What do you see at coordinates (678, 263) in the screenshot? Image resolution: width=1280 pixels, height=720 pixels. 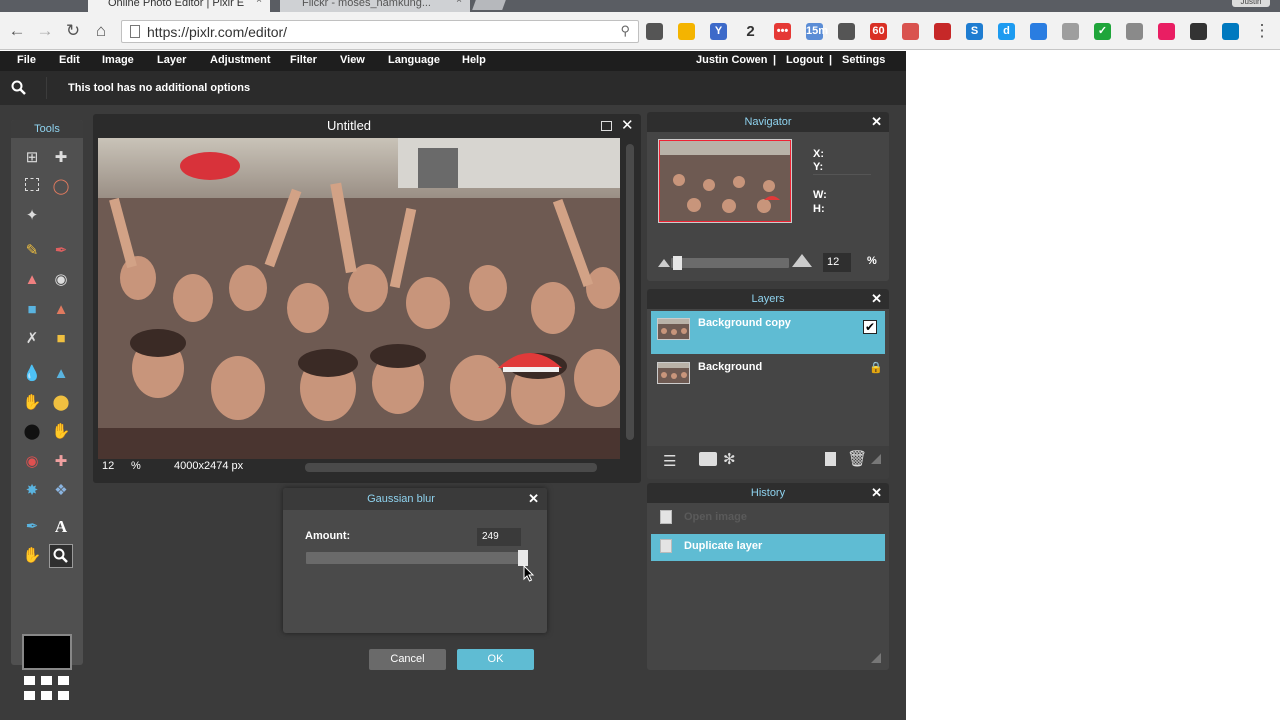 I see `navigator-zoom-handle` at bounding box center [678, 263].